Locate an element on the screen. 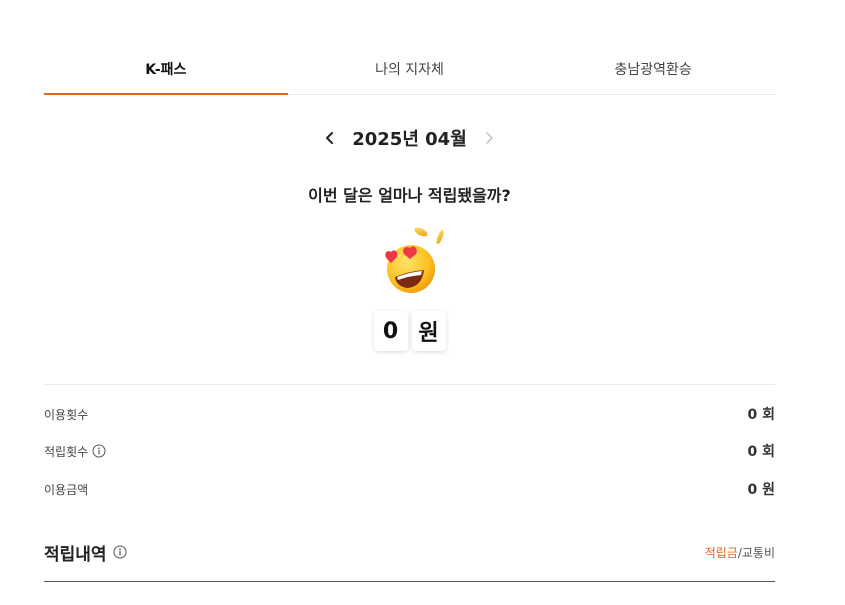  tab-label: K-패스 is located at coordinates (166, 70).